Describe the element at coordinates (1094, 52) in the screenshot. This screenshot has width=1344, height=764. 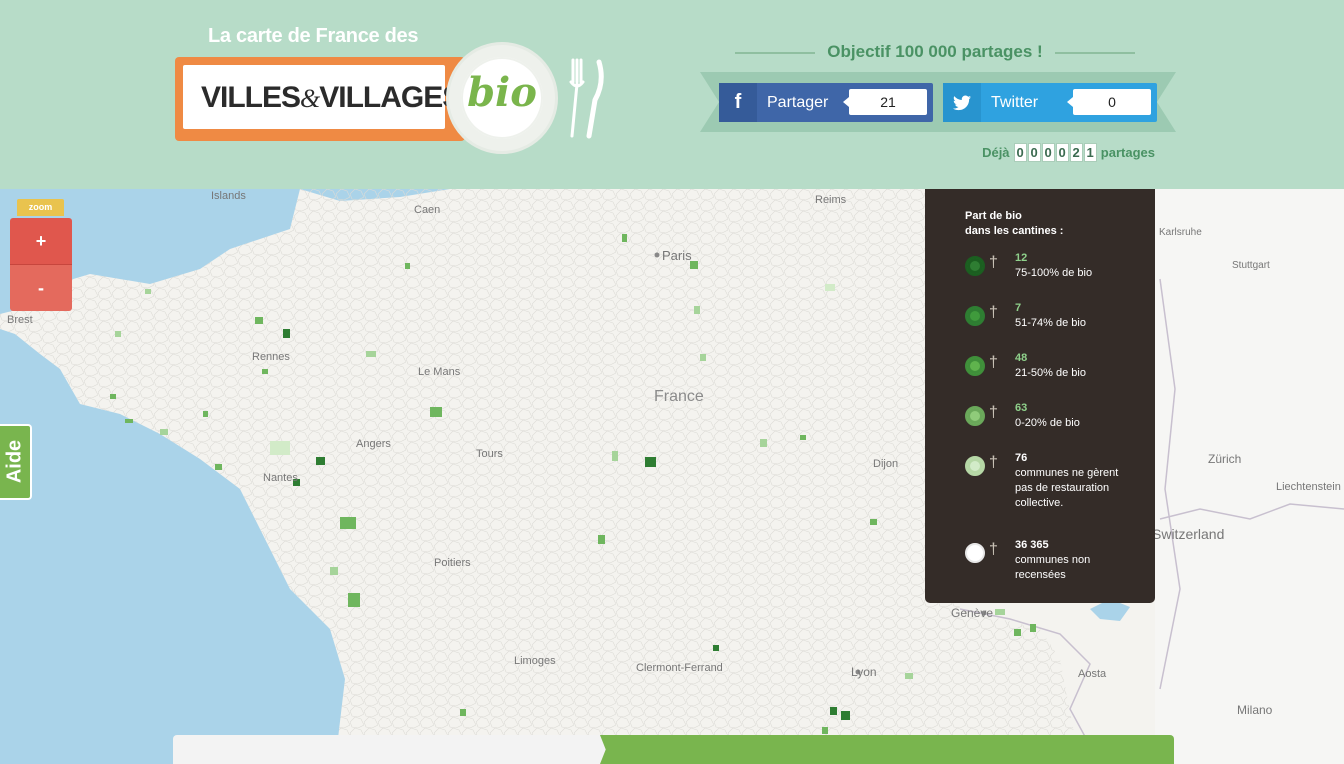
I see `divider-right` at that location.